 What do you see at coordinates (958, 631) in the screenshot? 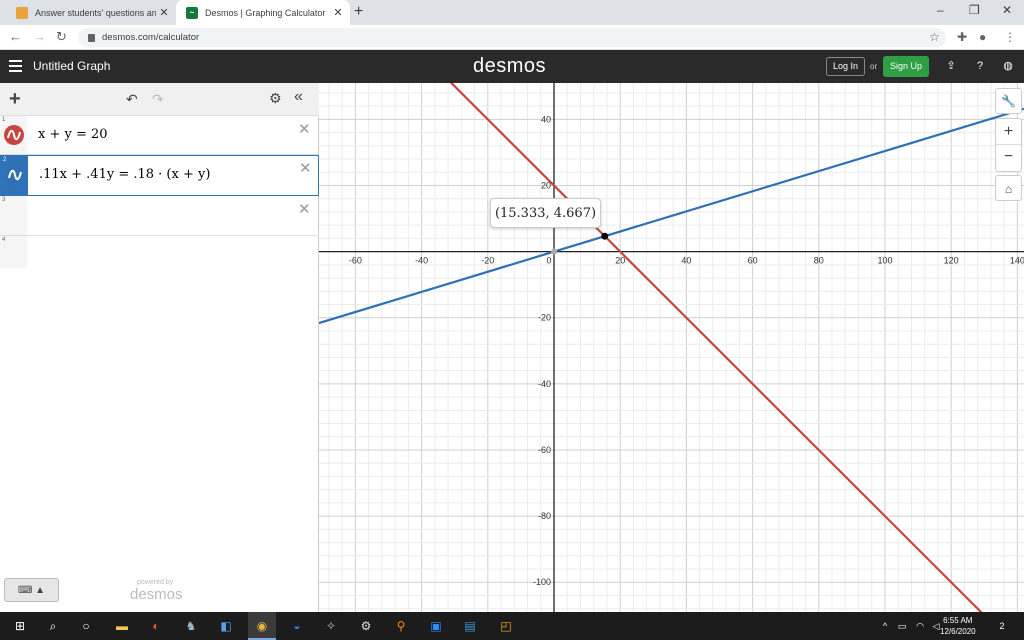
I see `clock-date: 12/6/2020` at bounding box center [958, 631].